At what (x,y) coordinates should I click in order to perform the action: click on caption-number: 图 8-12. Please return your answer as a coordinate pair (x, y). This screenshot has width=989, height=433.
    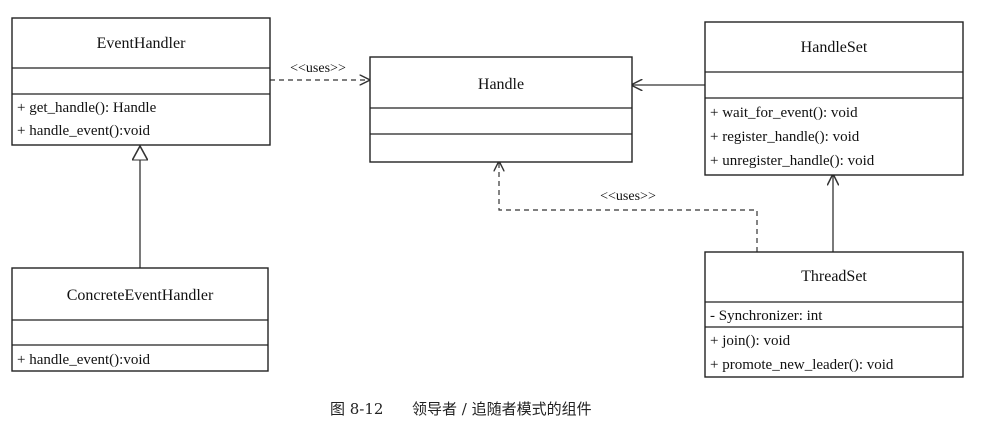
    Looking at the image, I should click on (356, 409).